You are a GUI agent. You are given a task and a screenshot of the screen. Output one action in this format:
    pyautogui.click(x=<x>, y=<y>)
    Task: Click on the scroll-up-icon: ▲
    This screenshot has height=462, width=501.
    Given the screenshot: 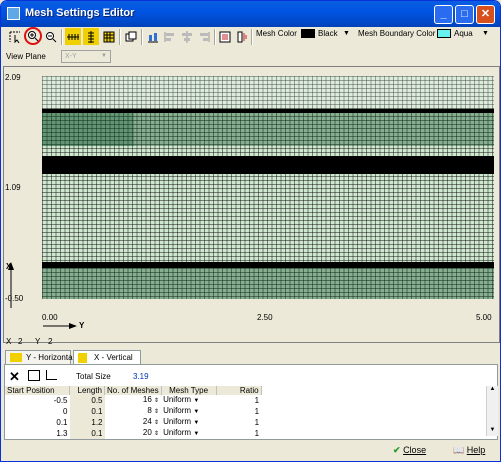 What is the action you would take?
    pyautogui.click(x=492, y=390)
    